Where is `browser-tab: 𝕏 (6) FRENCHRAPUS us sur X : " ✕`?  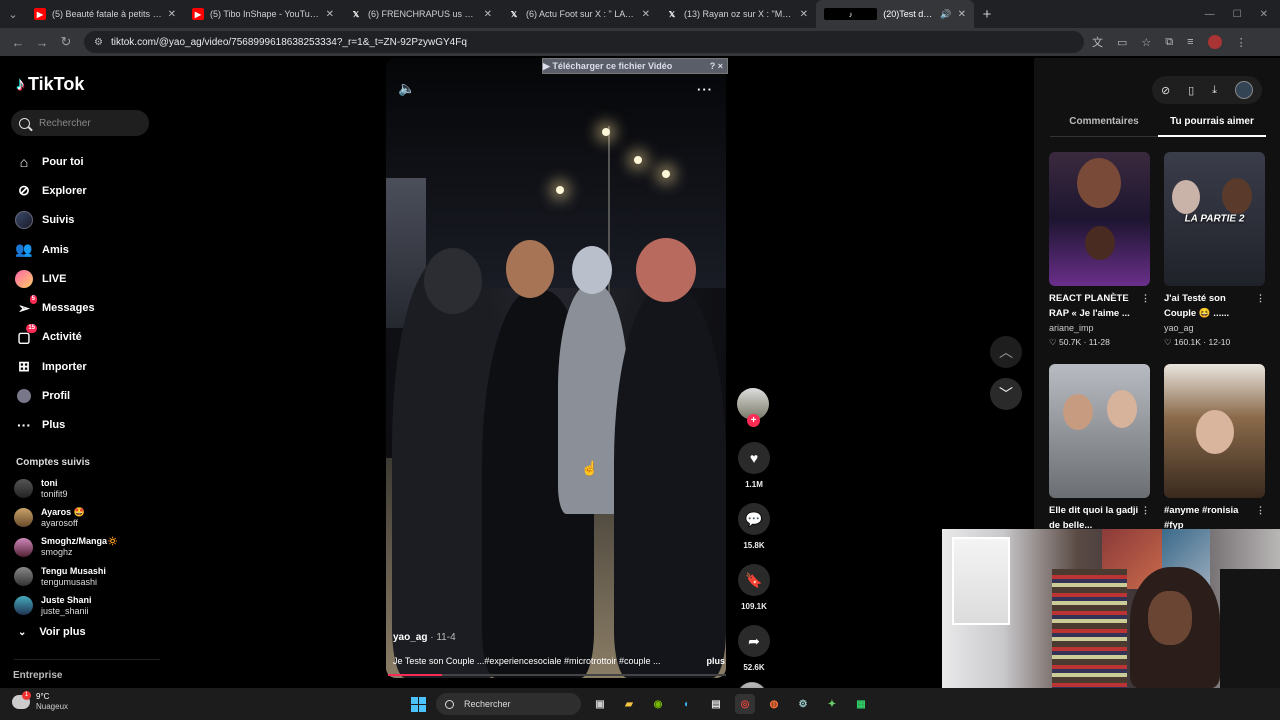
browser-tab: 𝕏 (6) FRENCHRAPUS us sur X : " ✕ is located at coordinates (421, 14).